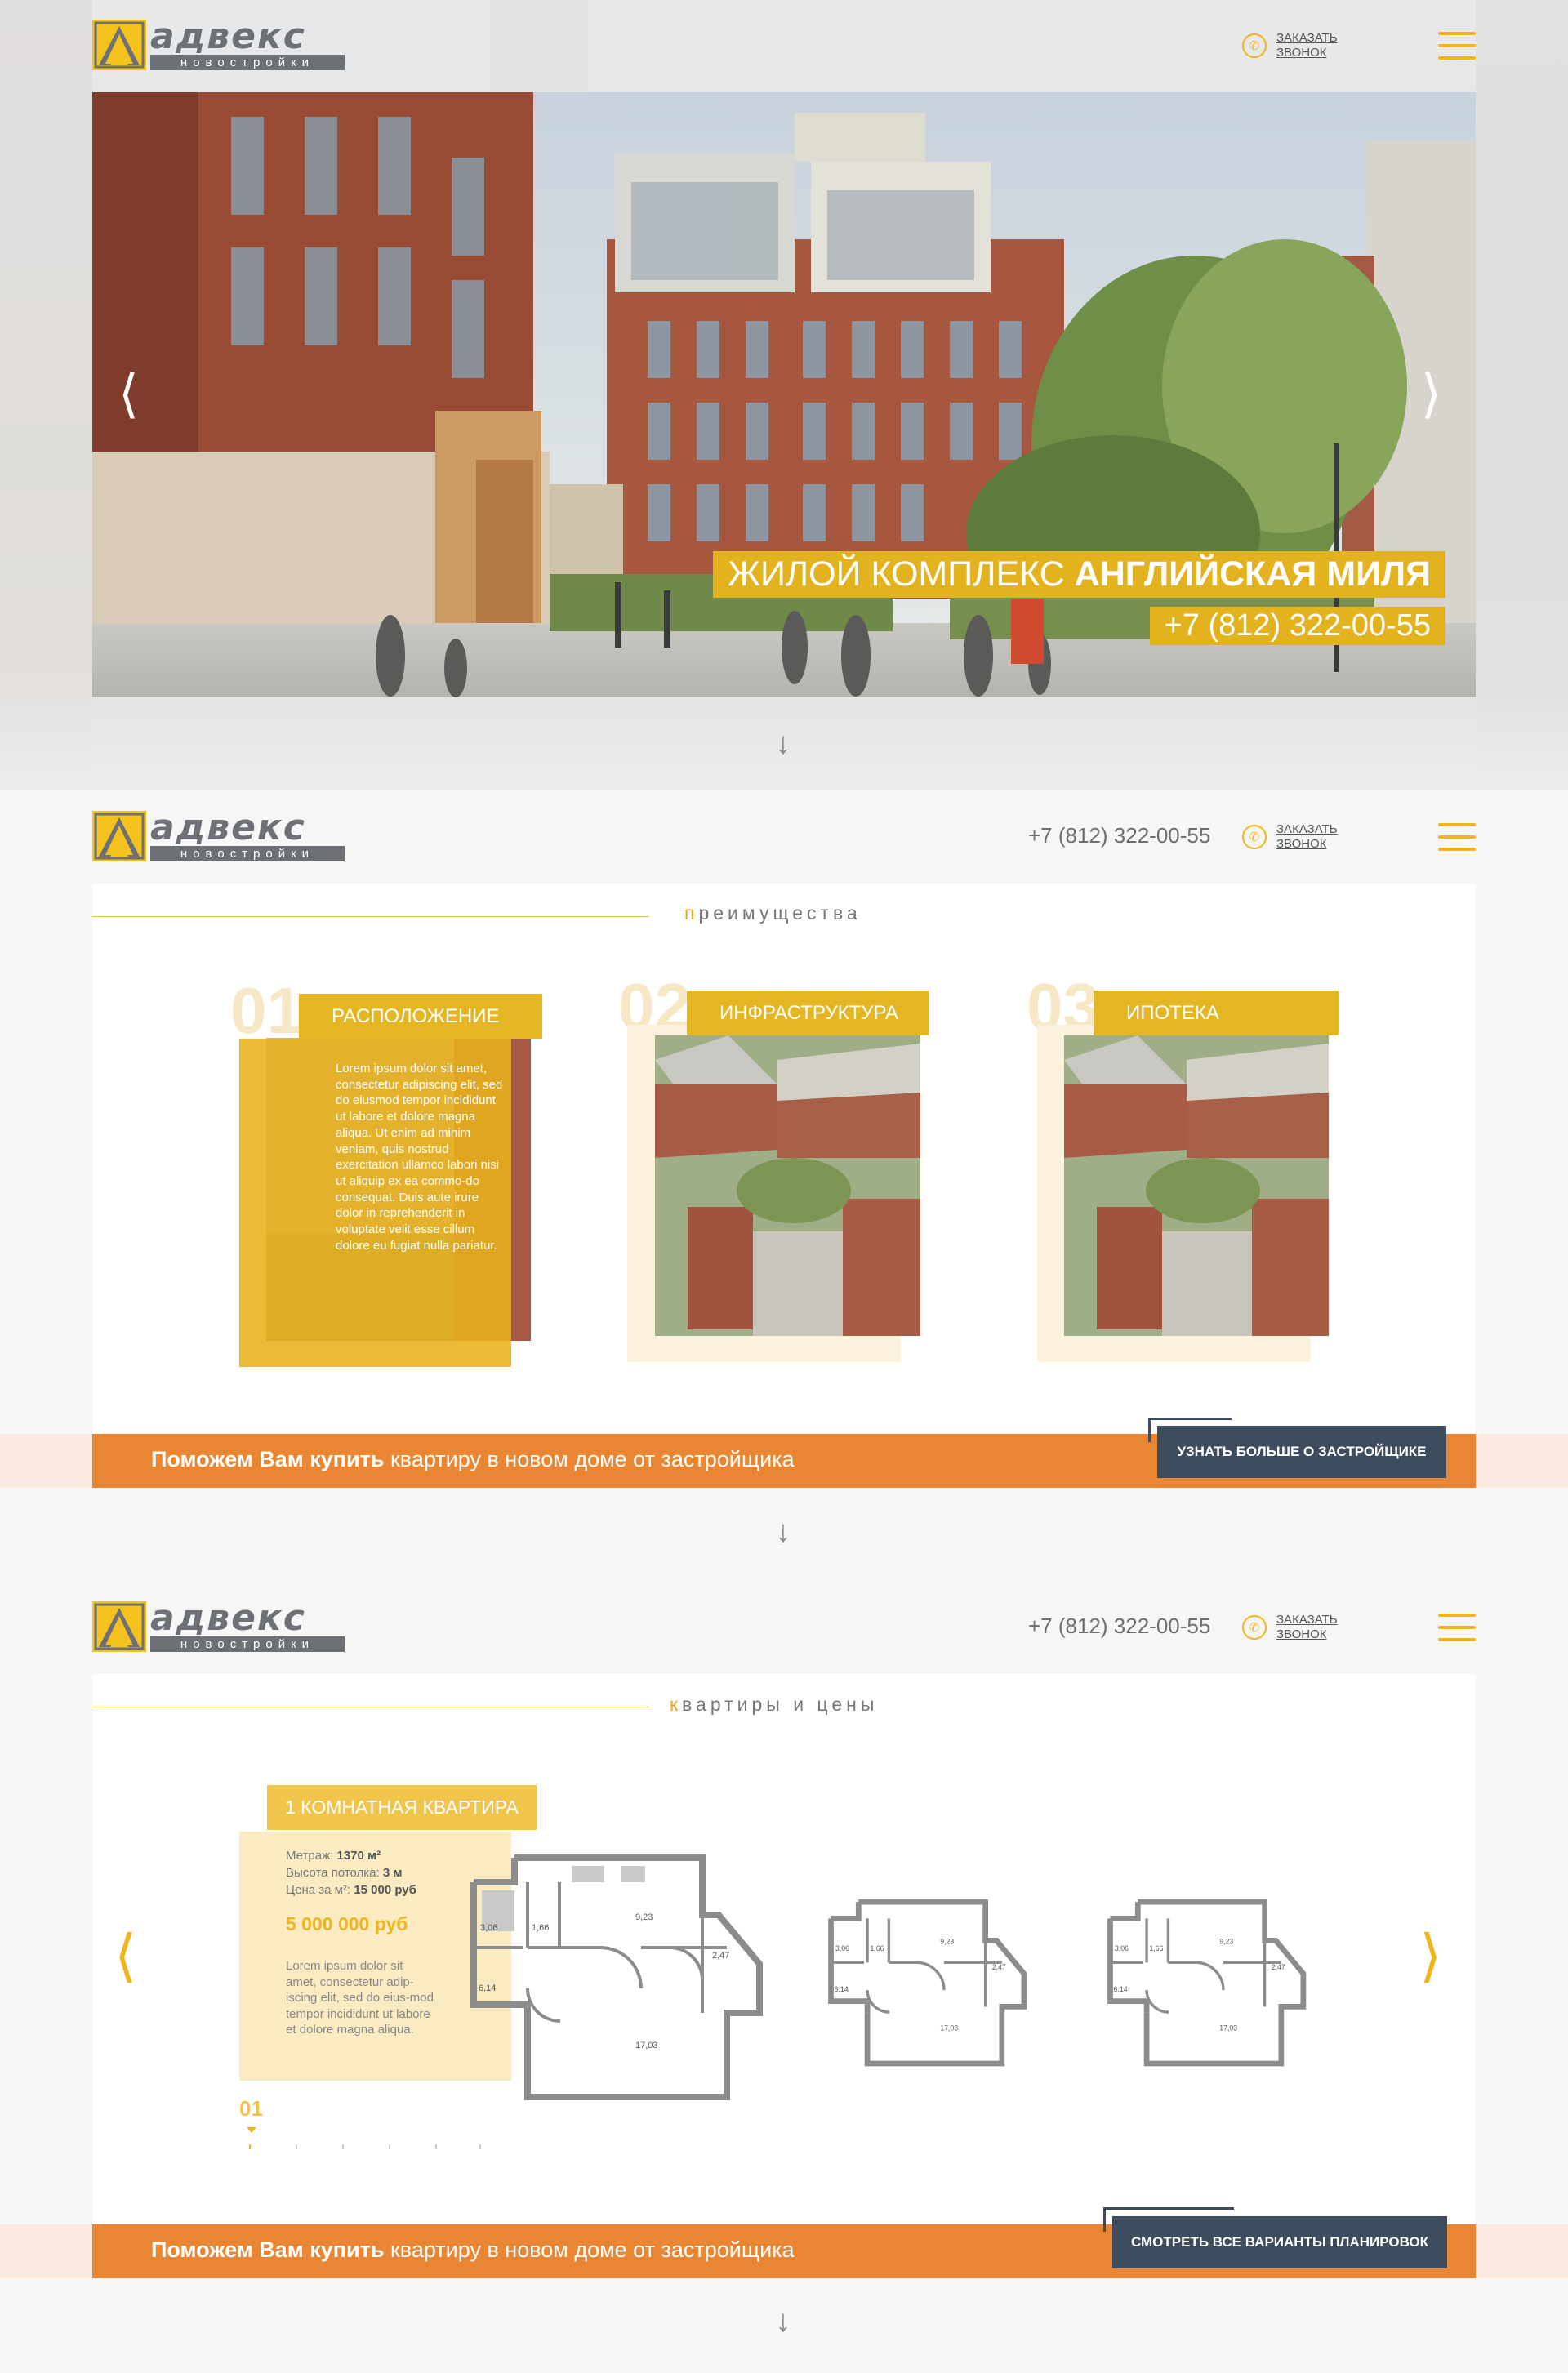 Image resolution: width=1568 pixels, height=2373 pixels. Describe the element at coordinates (1301, 1452) in the screenshot. I see `developer-info-button: УЗНАТЬ БОЛЬШЕ О ЗАСТРОЙЩИКЕ` at that location.